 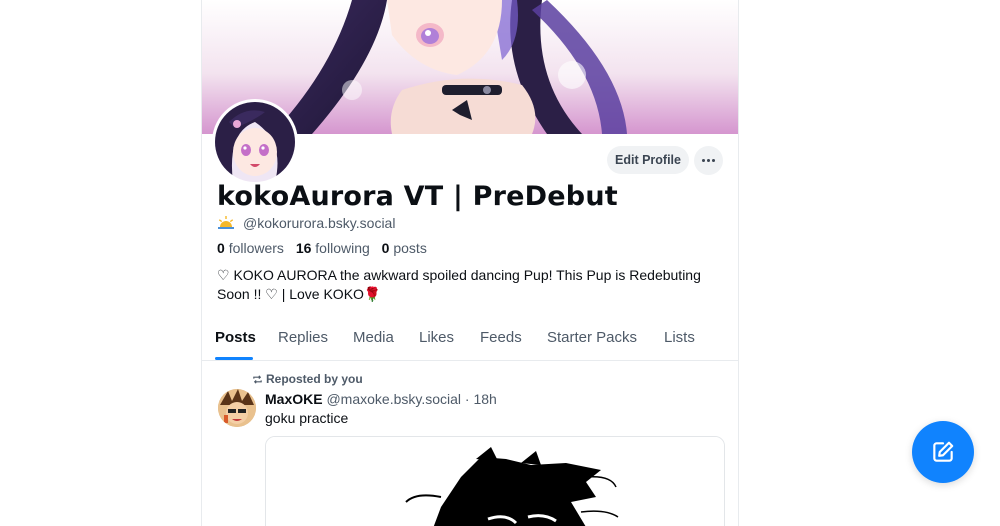 I want to click on tab-posts: Posts, so click(x=235, y=337).